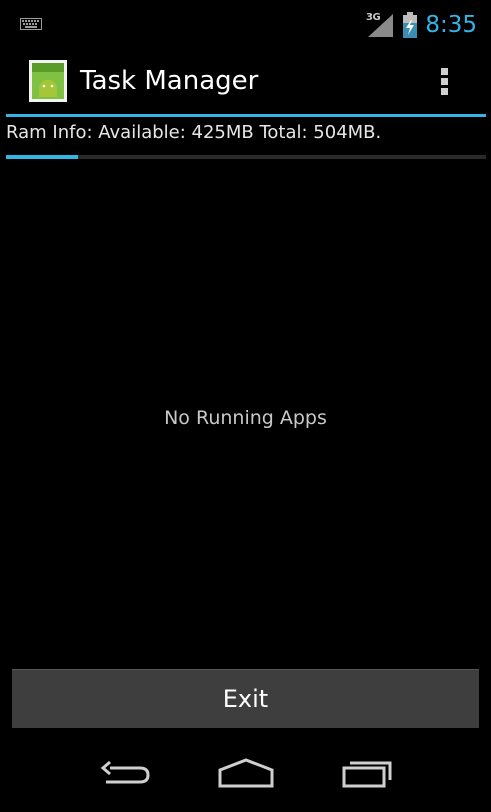 Image resolution: width=491 pixels, height=812 pixels. I want to click on app-title: Task Manager, so click(169, 81).